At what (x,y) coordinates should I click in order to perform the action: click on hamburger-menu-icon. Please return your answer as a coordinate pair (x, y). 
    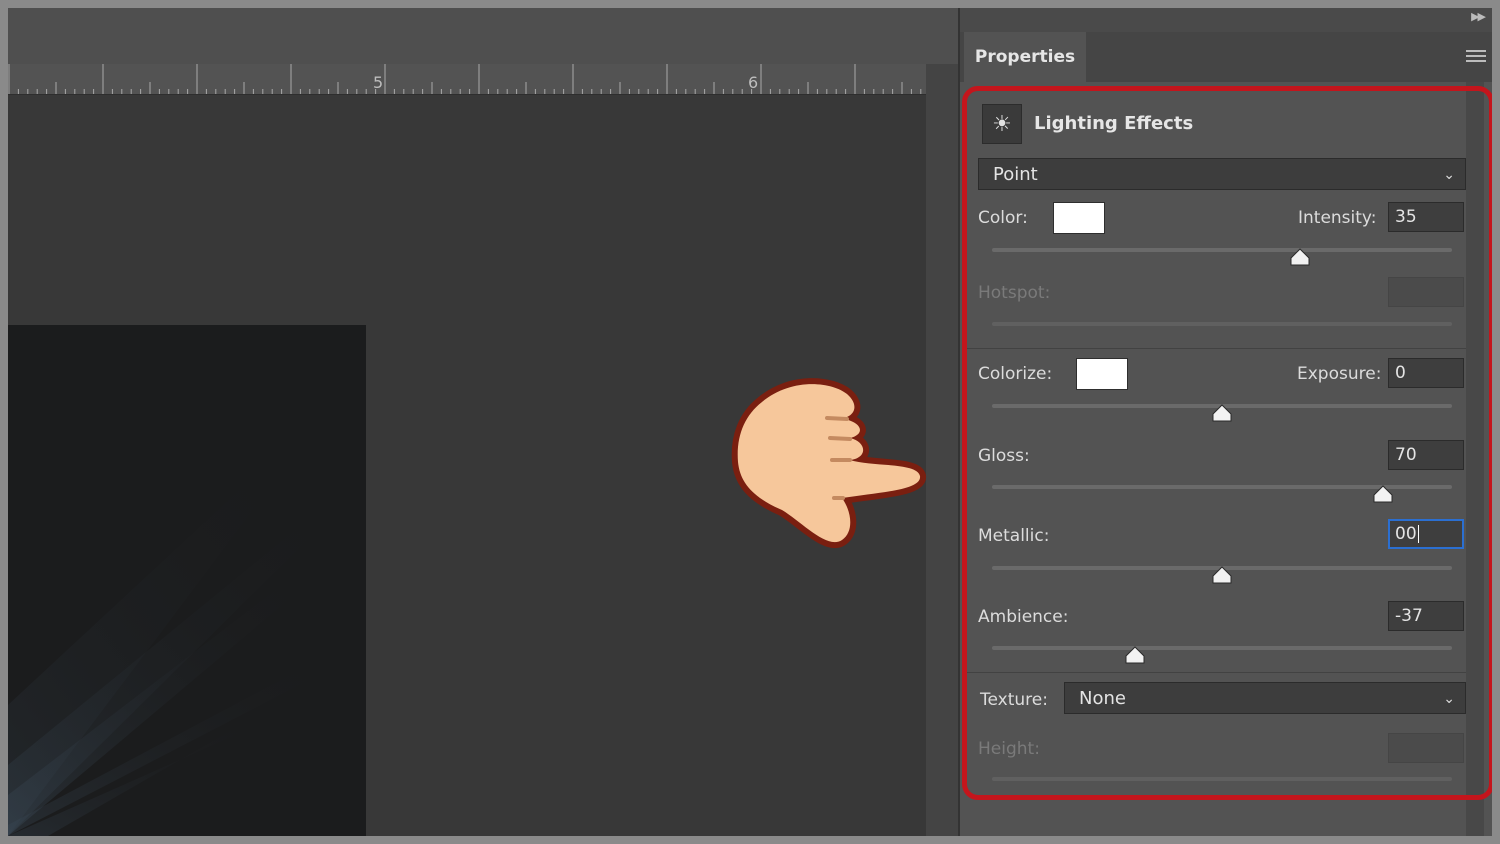
    Looking at the image, I should click on (1476, 57).